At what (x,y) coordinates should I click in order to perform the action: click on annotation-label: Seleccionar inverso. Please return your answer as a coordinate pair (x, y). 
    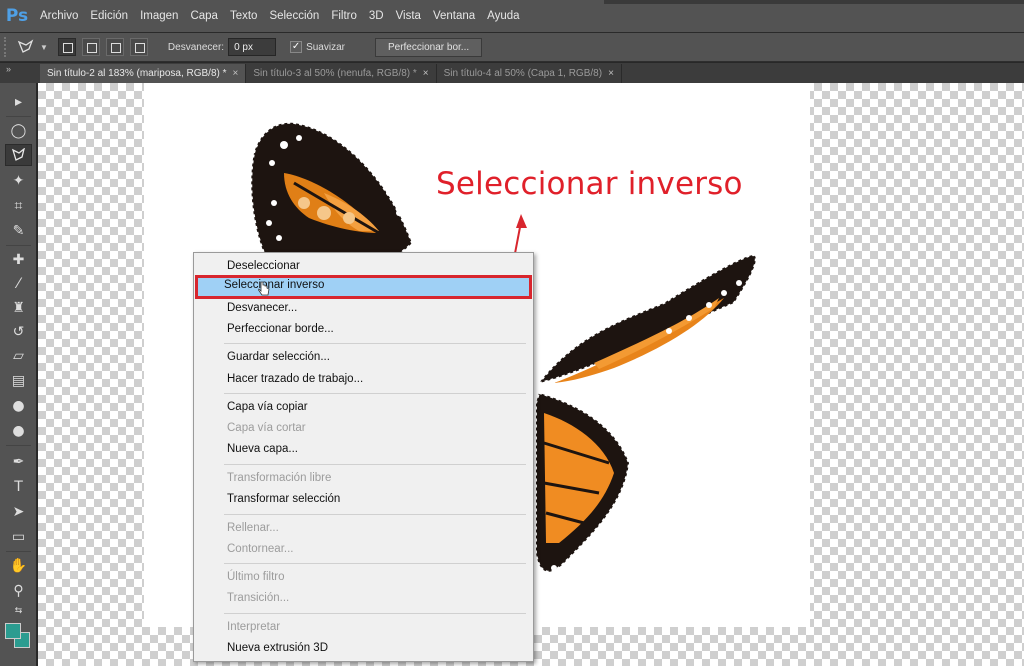
    Looking at the image, I should click on (589, 184).